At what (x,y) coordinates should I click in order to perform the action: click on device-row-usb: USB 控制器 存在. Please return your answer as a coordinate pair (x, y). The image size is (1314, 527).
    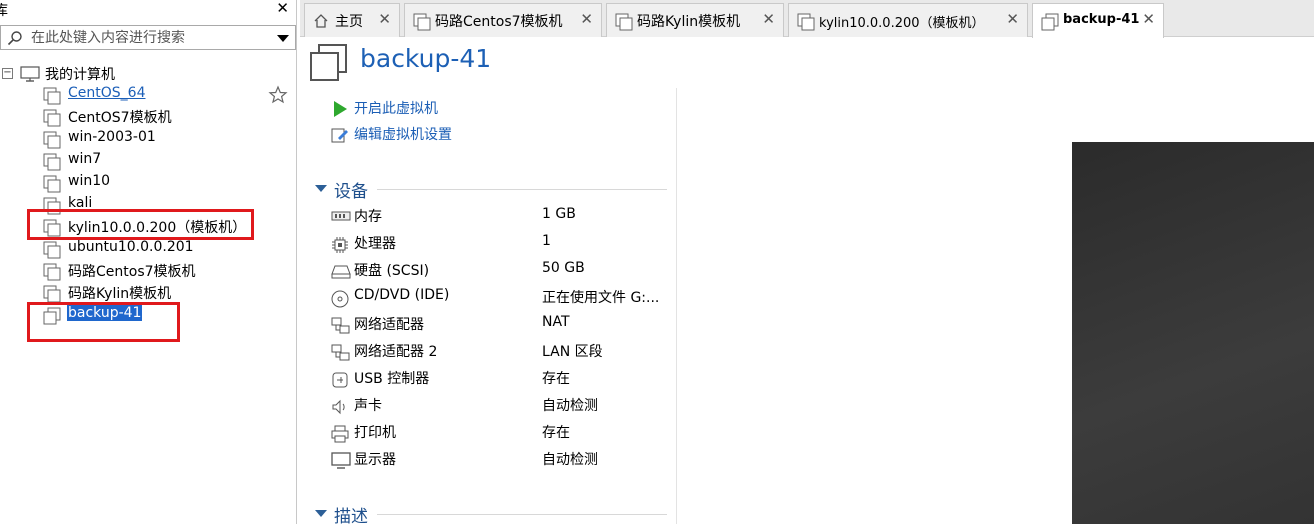
    Looking at the image, I should click on (501, 379).